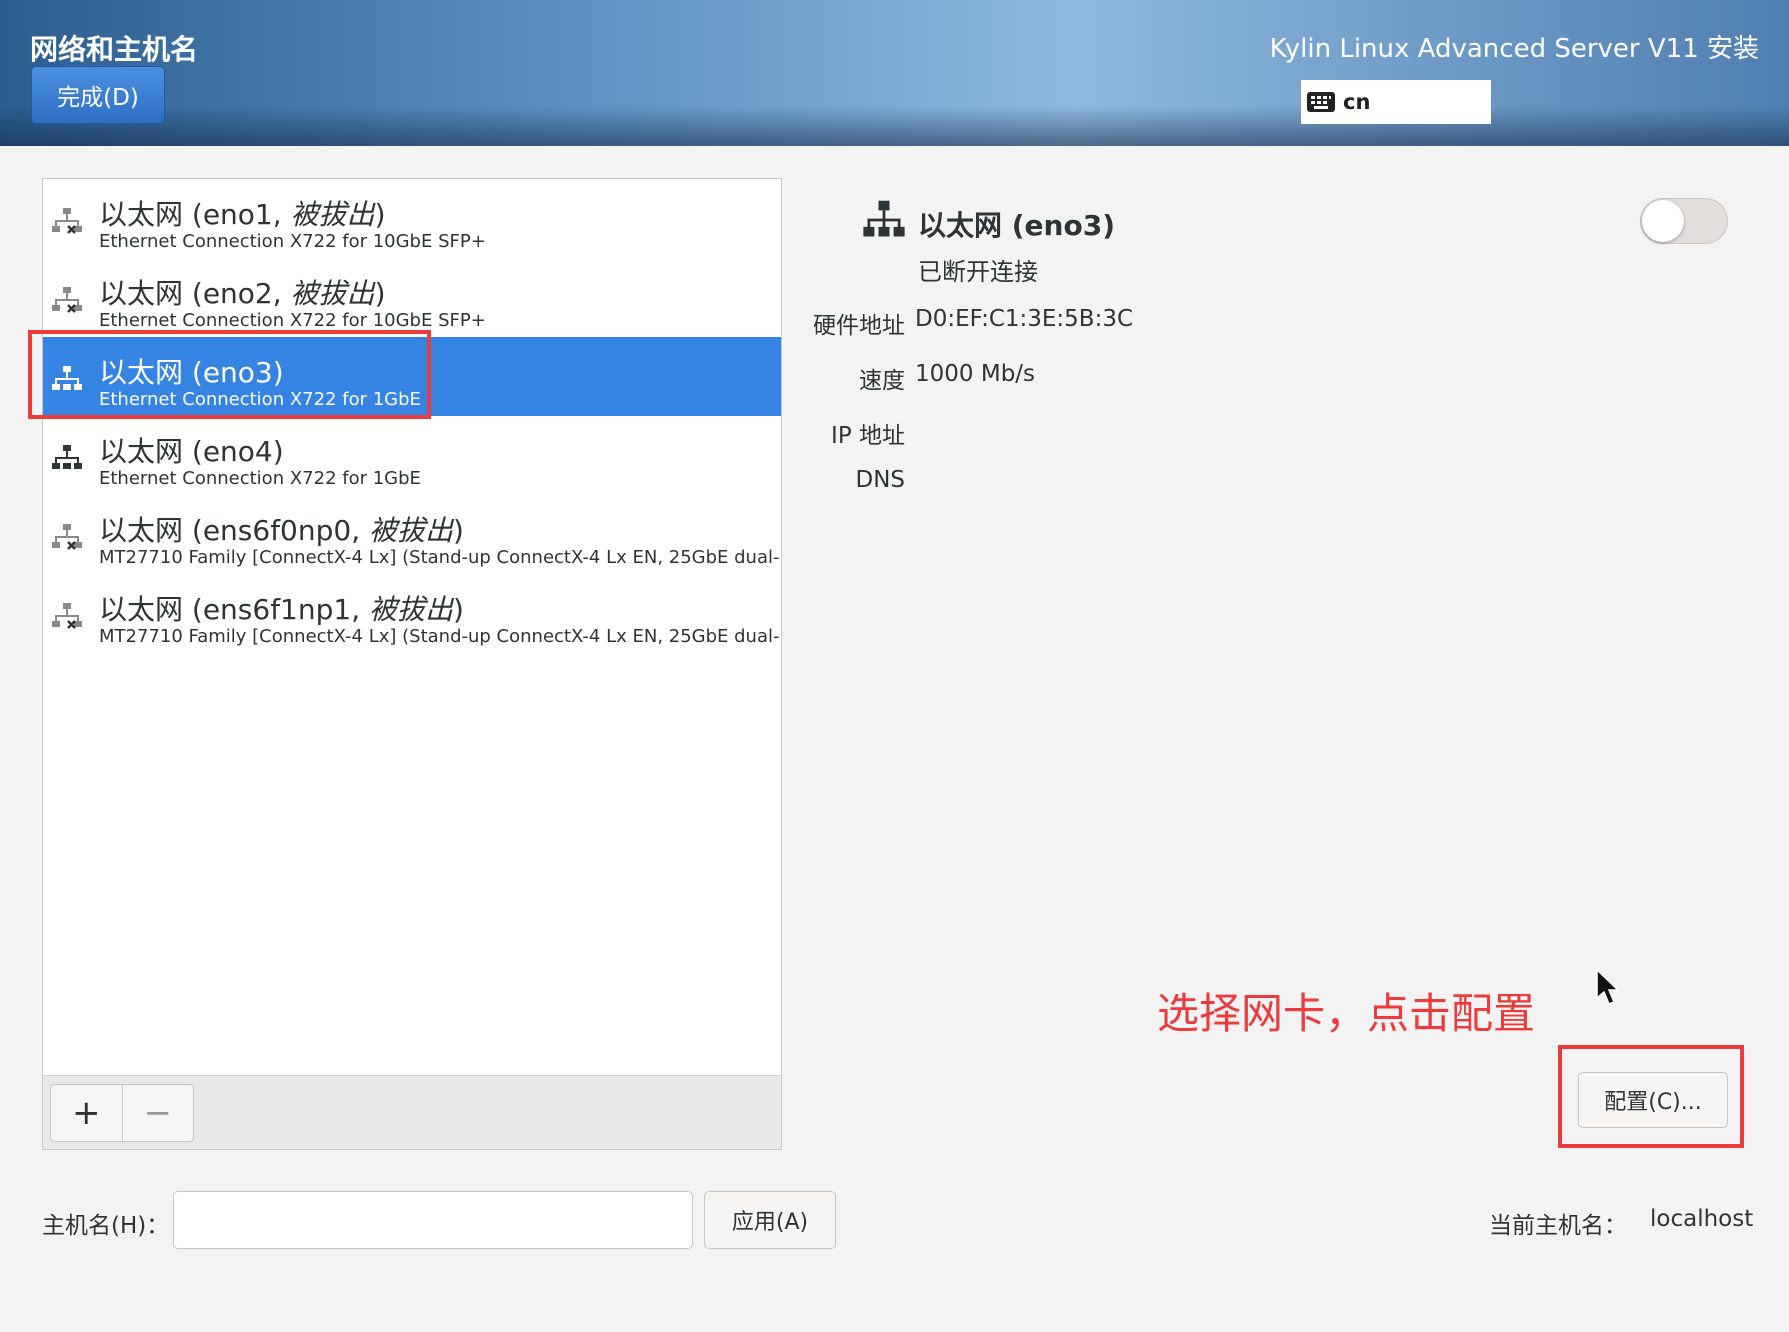  What do you see at coordinates (1607, 986) in the screenshot?
I see `mouse-cursor-icon` at bounding box center [1607, 986].